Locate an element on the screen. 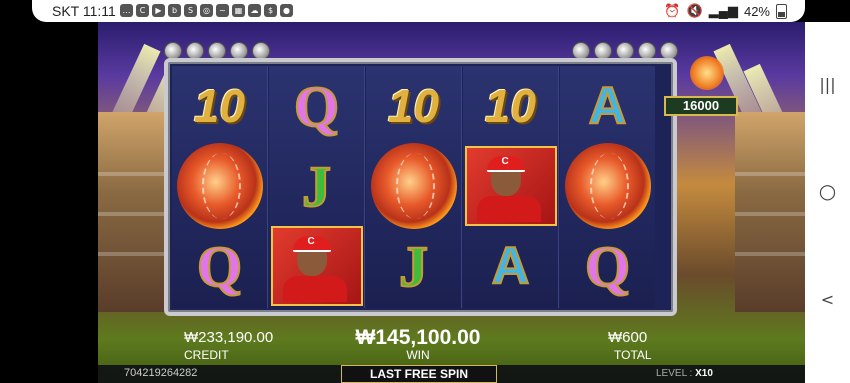 Image resolution: width=850 pixels, height=383 pixels. crowd-left is located at coordinates (134, 212).